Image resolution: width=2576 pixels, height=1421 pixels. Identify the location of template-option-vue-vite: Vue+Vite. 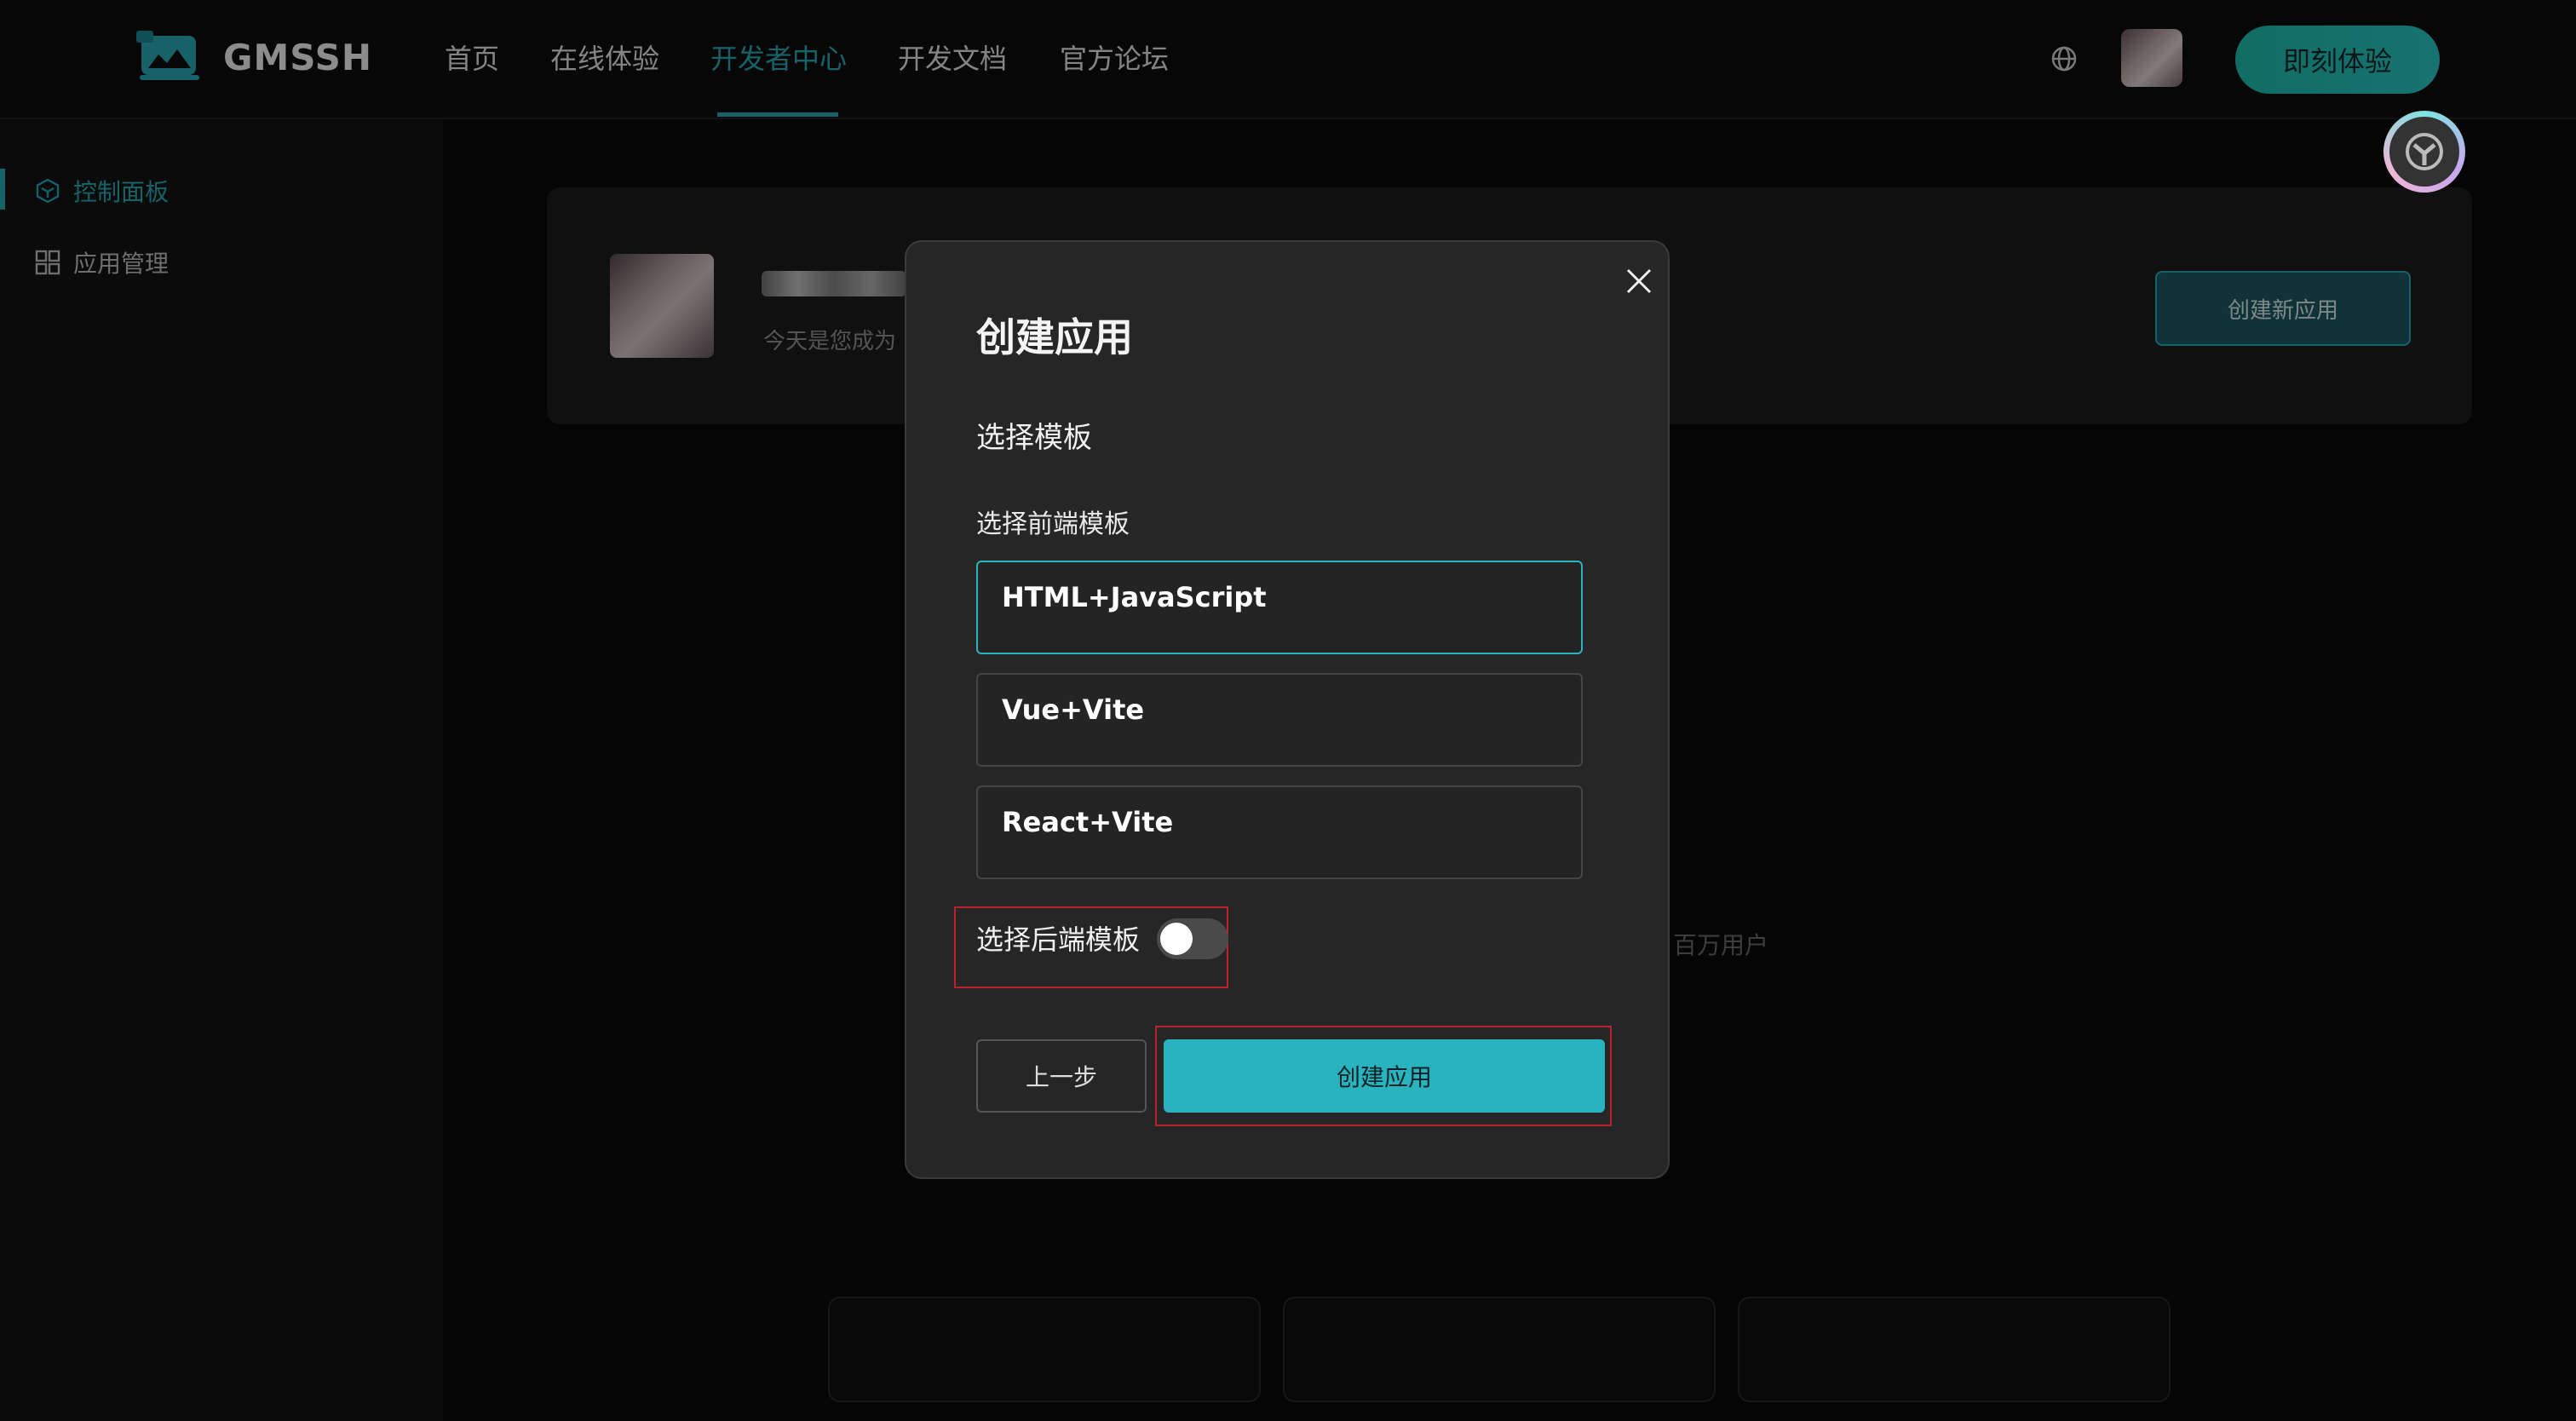
(1280, 720).